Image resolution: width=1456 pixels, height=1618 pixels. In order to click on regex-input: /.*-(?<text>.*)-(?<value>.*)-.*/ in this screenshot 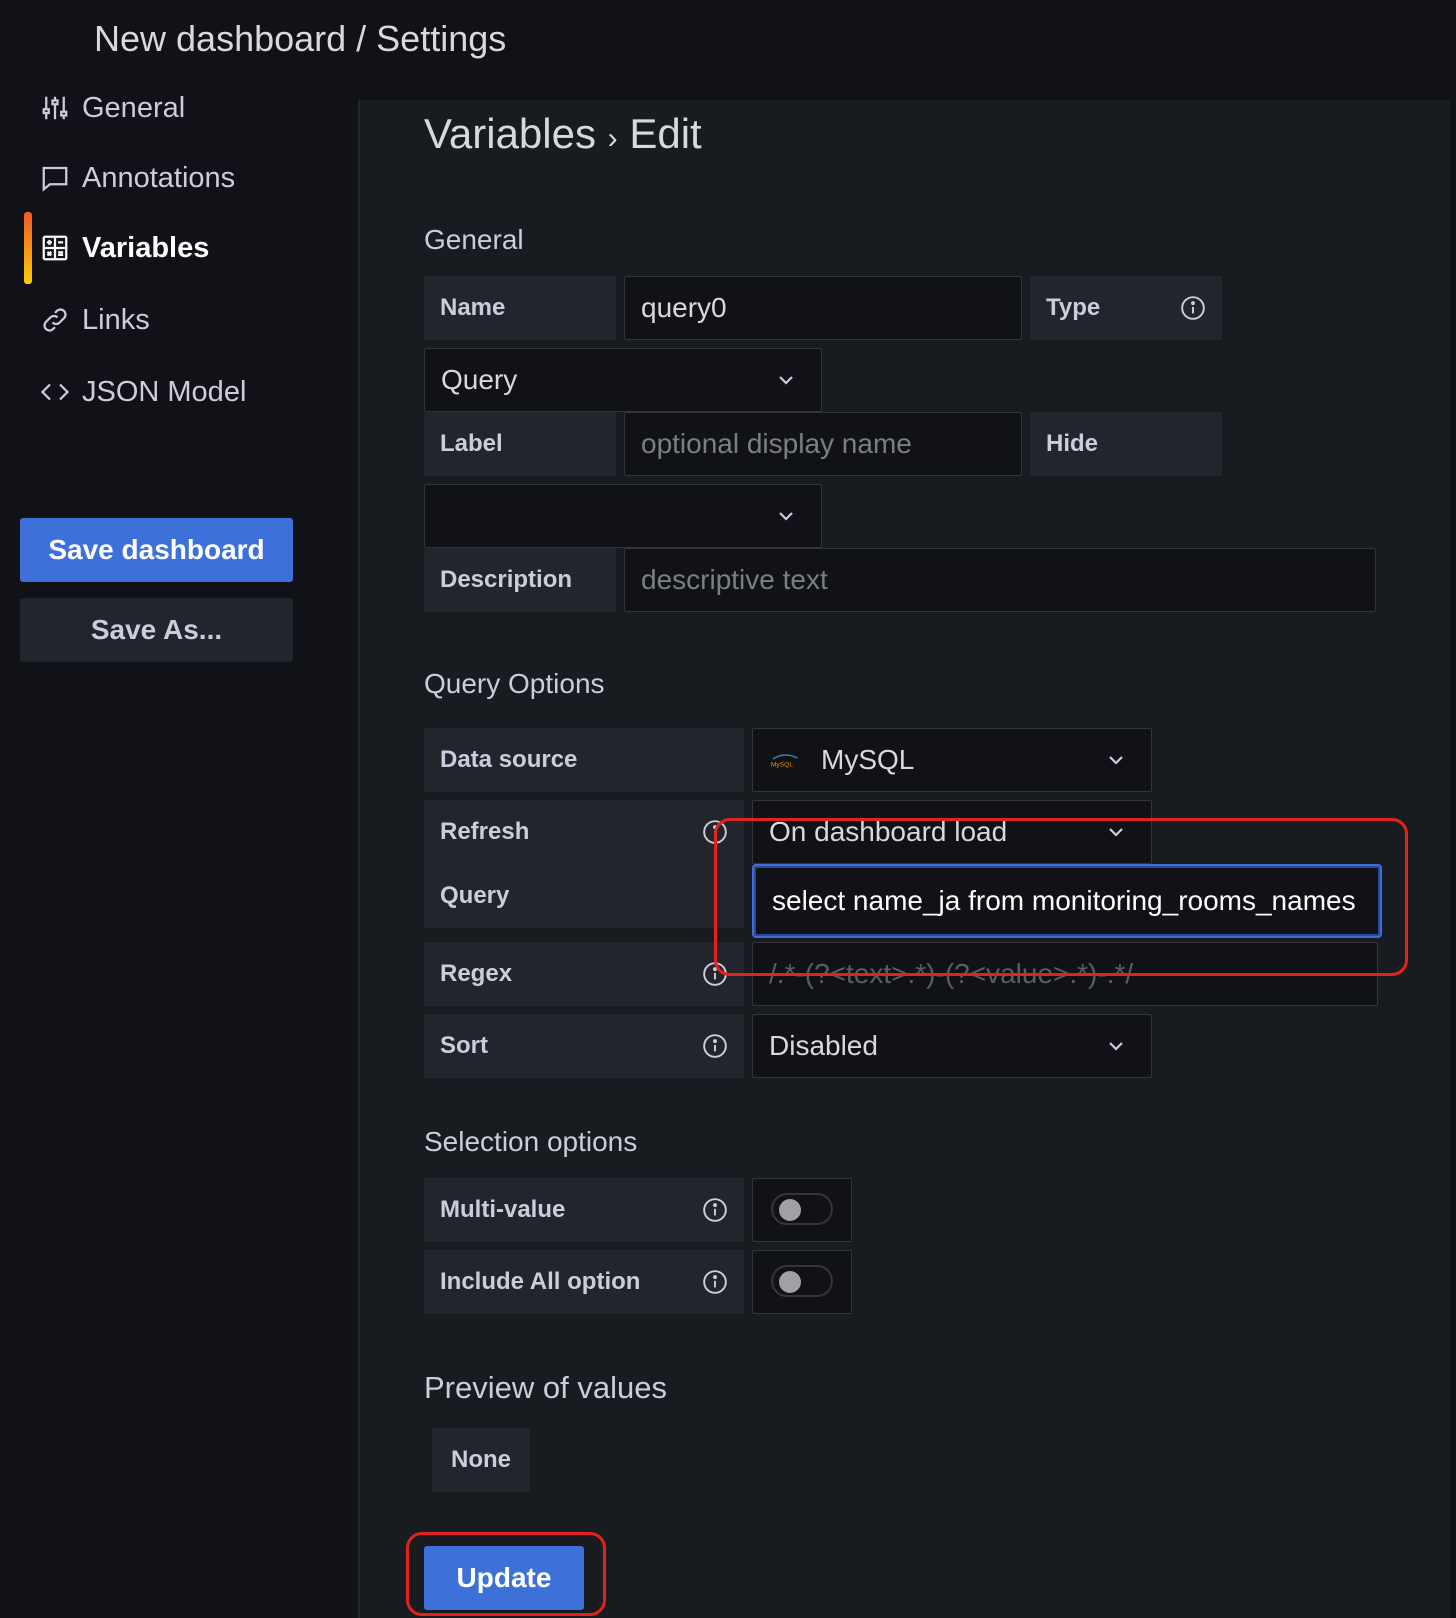, I will do `click(1065, 974)`.